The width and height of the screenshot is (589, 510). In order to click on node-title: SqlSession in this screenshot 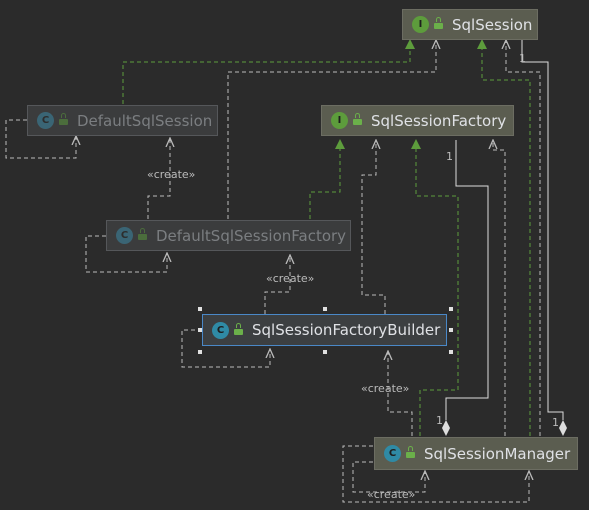, I will do `click(492, 24)`.